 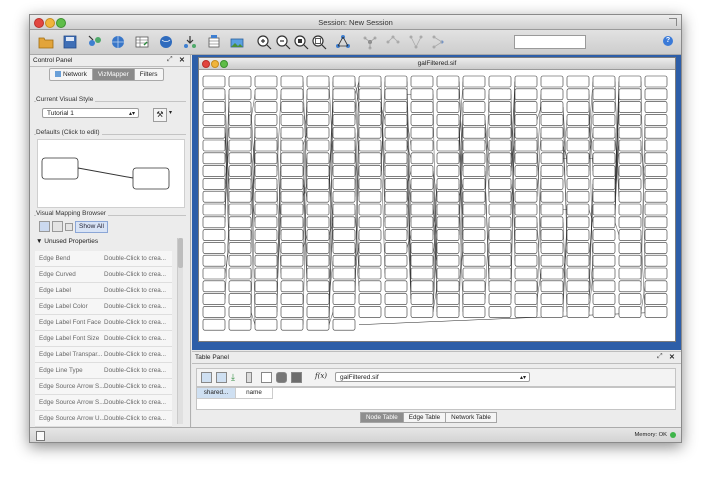 What do you see at coordinates (296, 377) in the screenshot?
I see `link-table-icon` at bounding box center [296, 377].